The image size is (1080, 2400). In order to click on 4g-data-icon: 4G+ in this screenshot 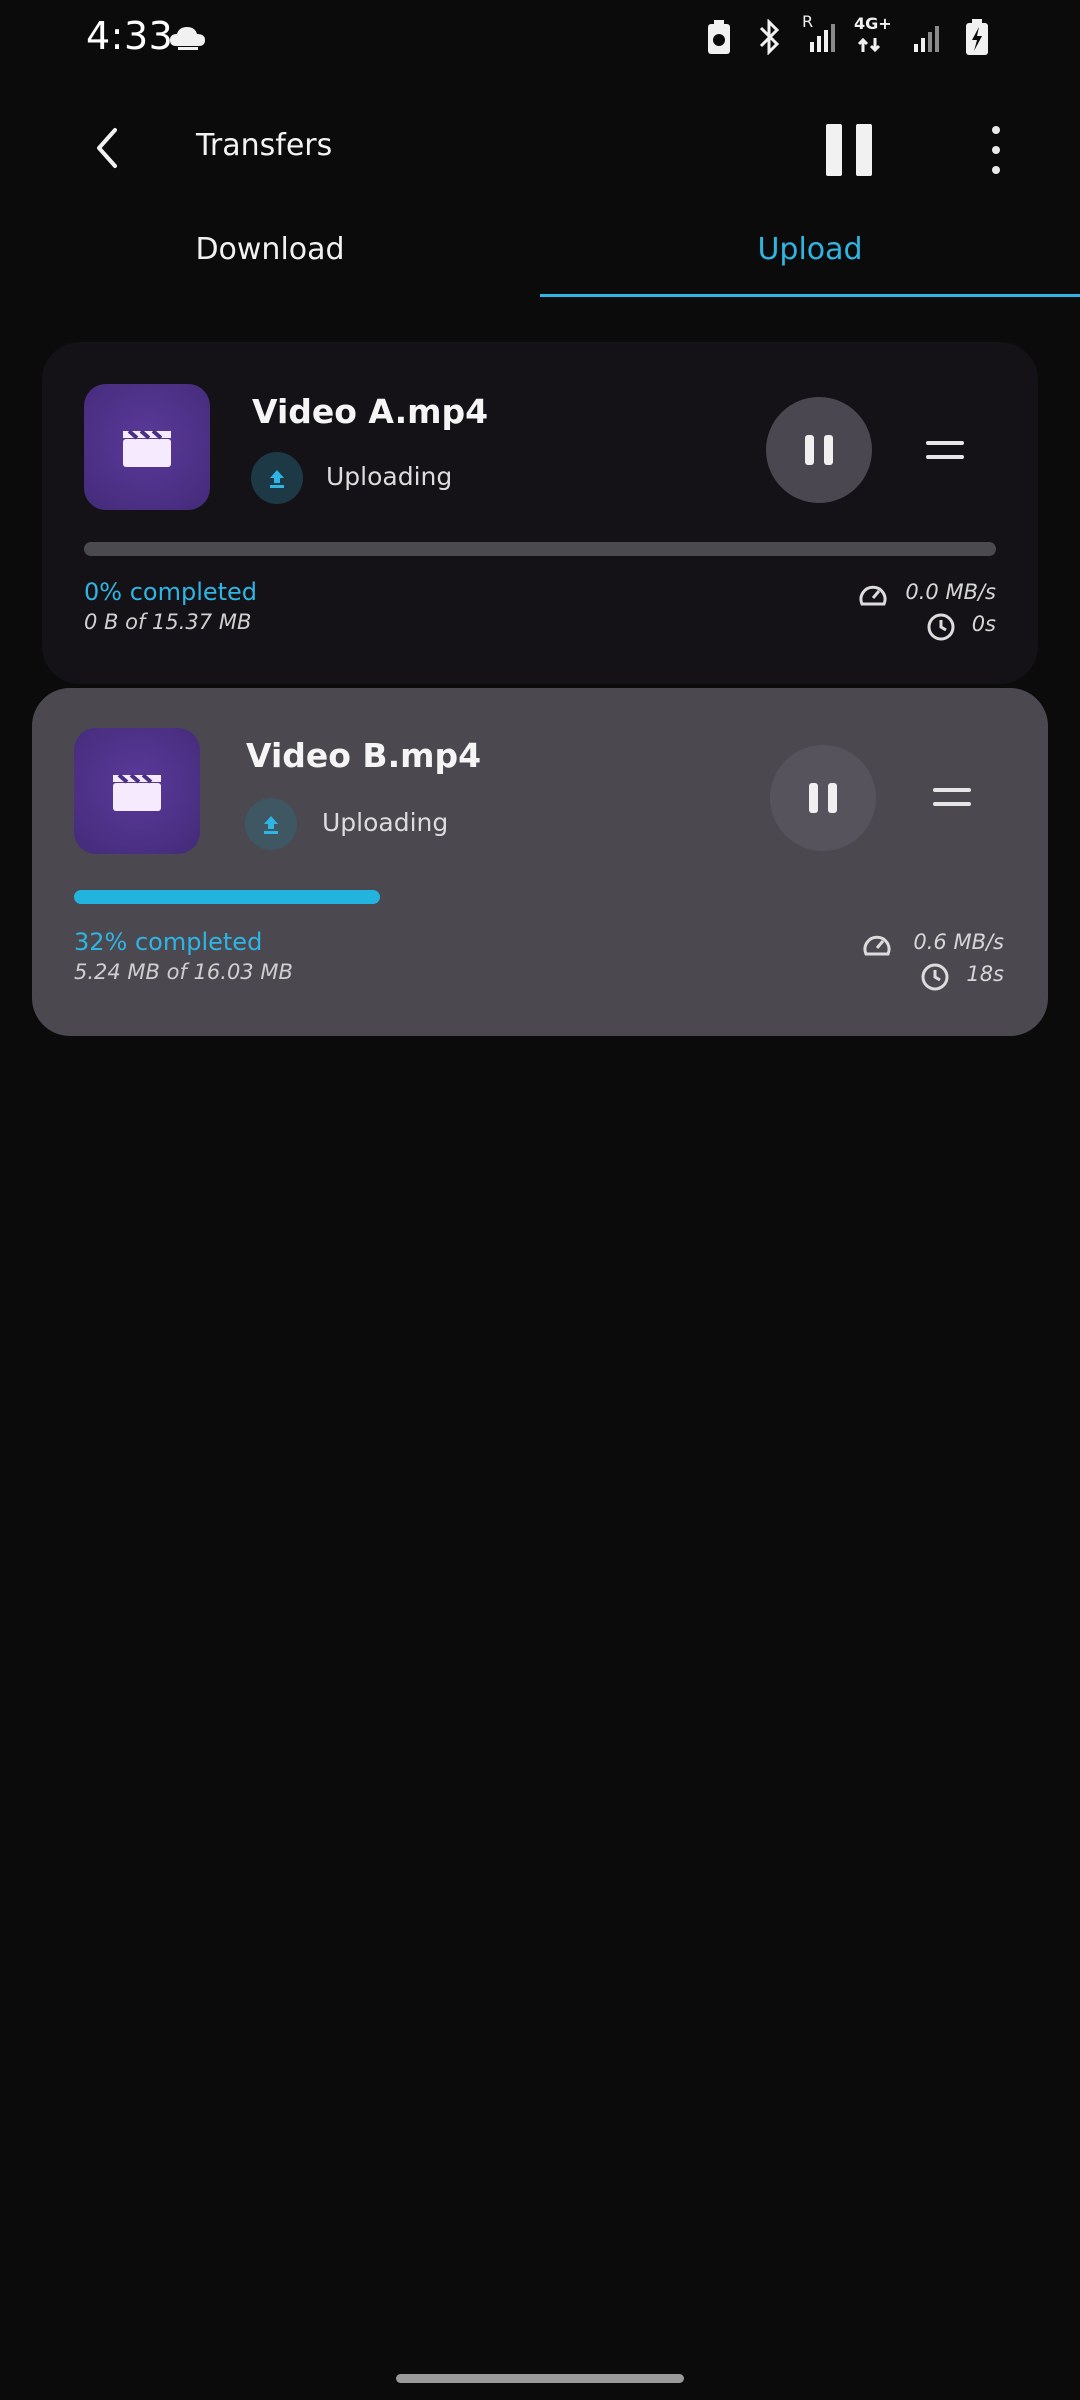, I will do `click(873, 35)`.